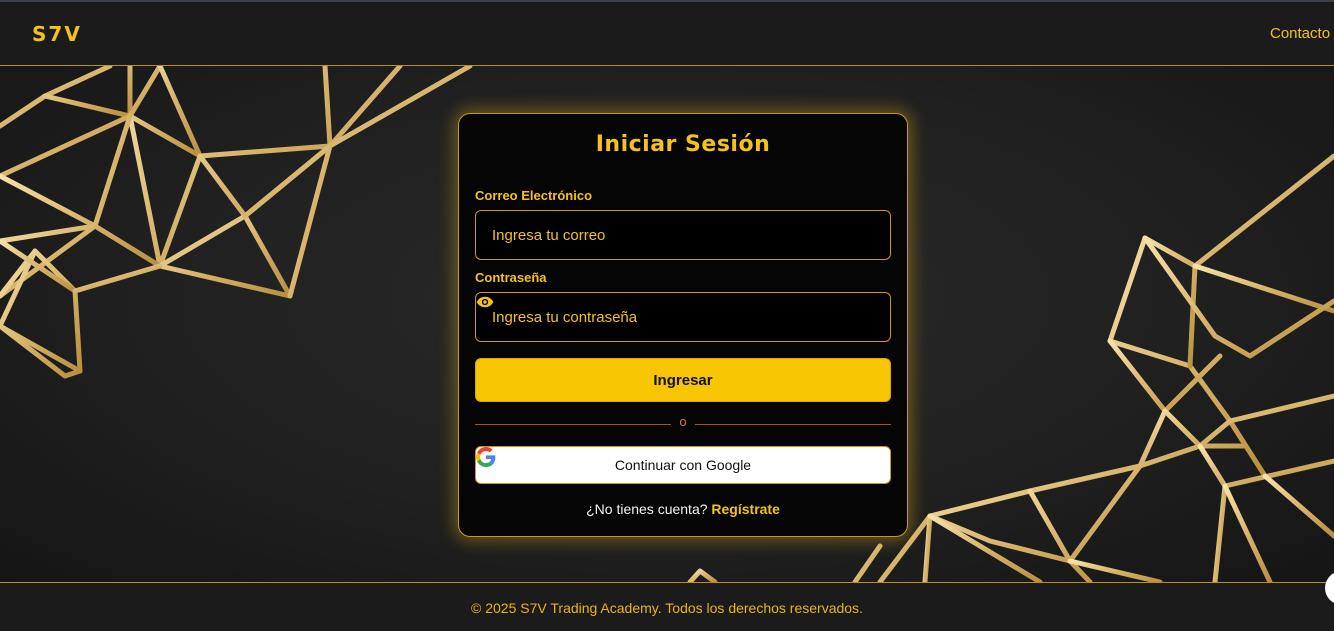 The image size is (1334, 631). I want to click on site-logo: S7V, so click(57, 34).